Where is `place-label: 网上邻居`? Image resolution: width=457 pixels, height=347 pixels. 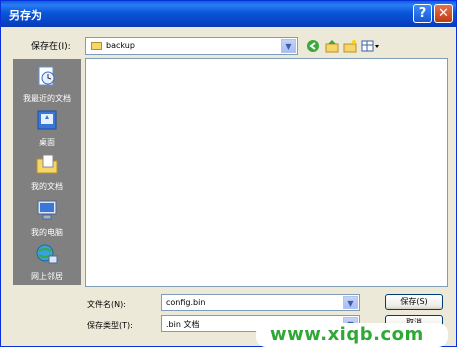
place-label: 网上邻居 is located at coordinates (47, 276).